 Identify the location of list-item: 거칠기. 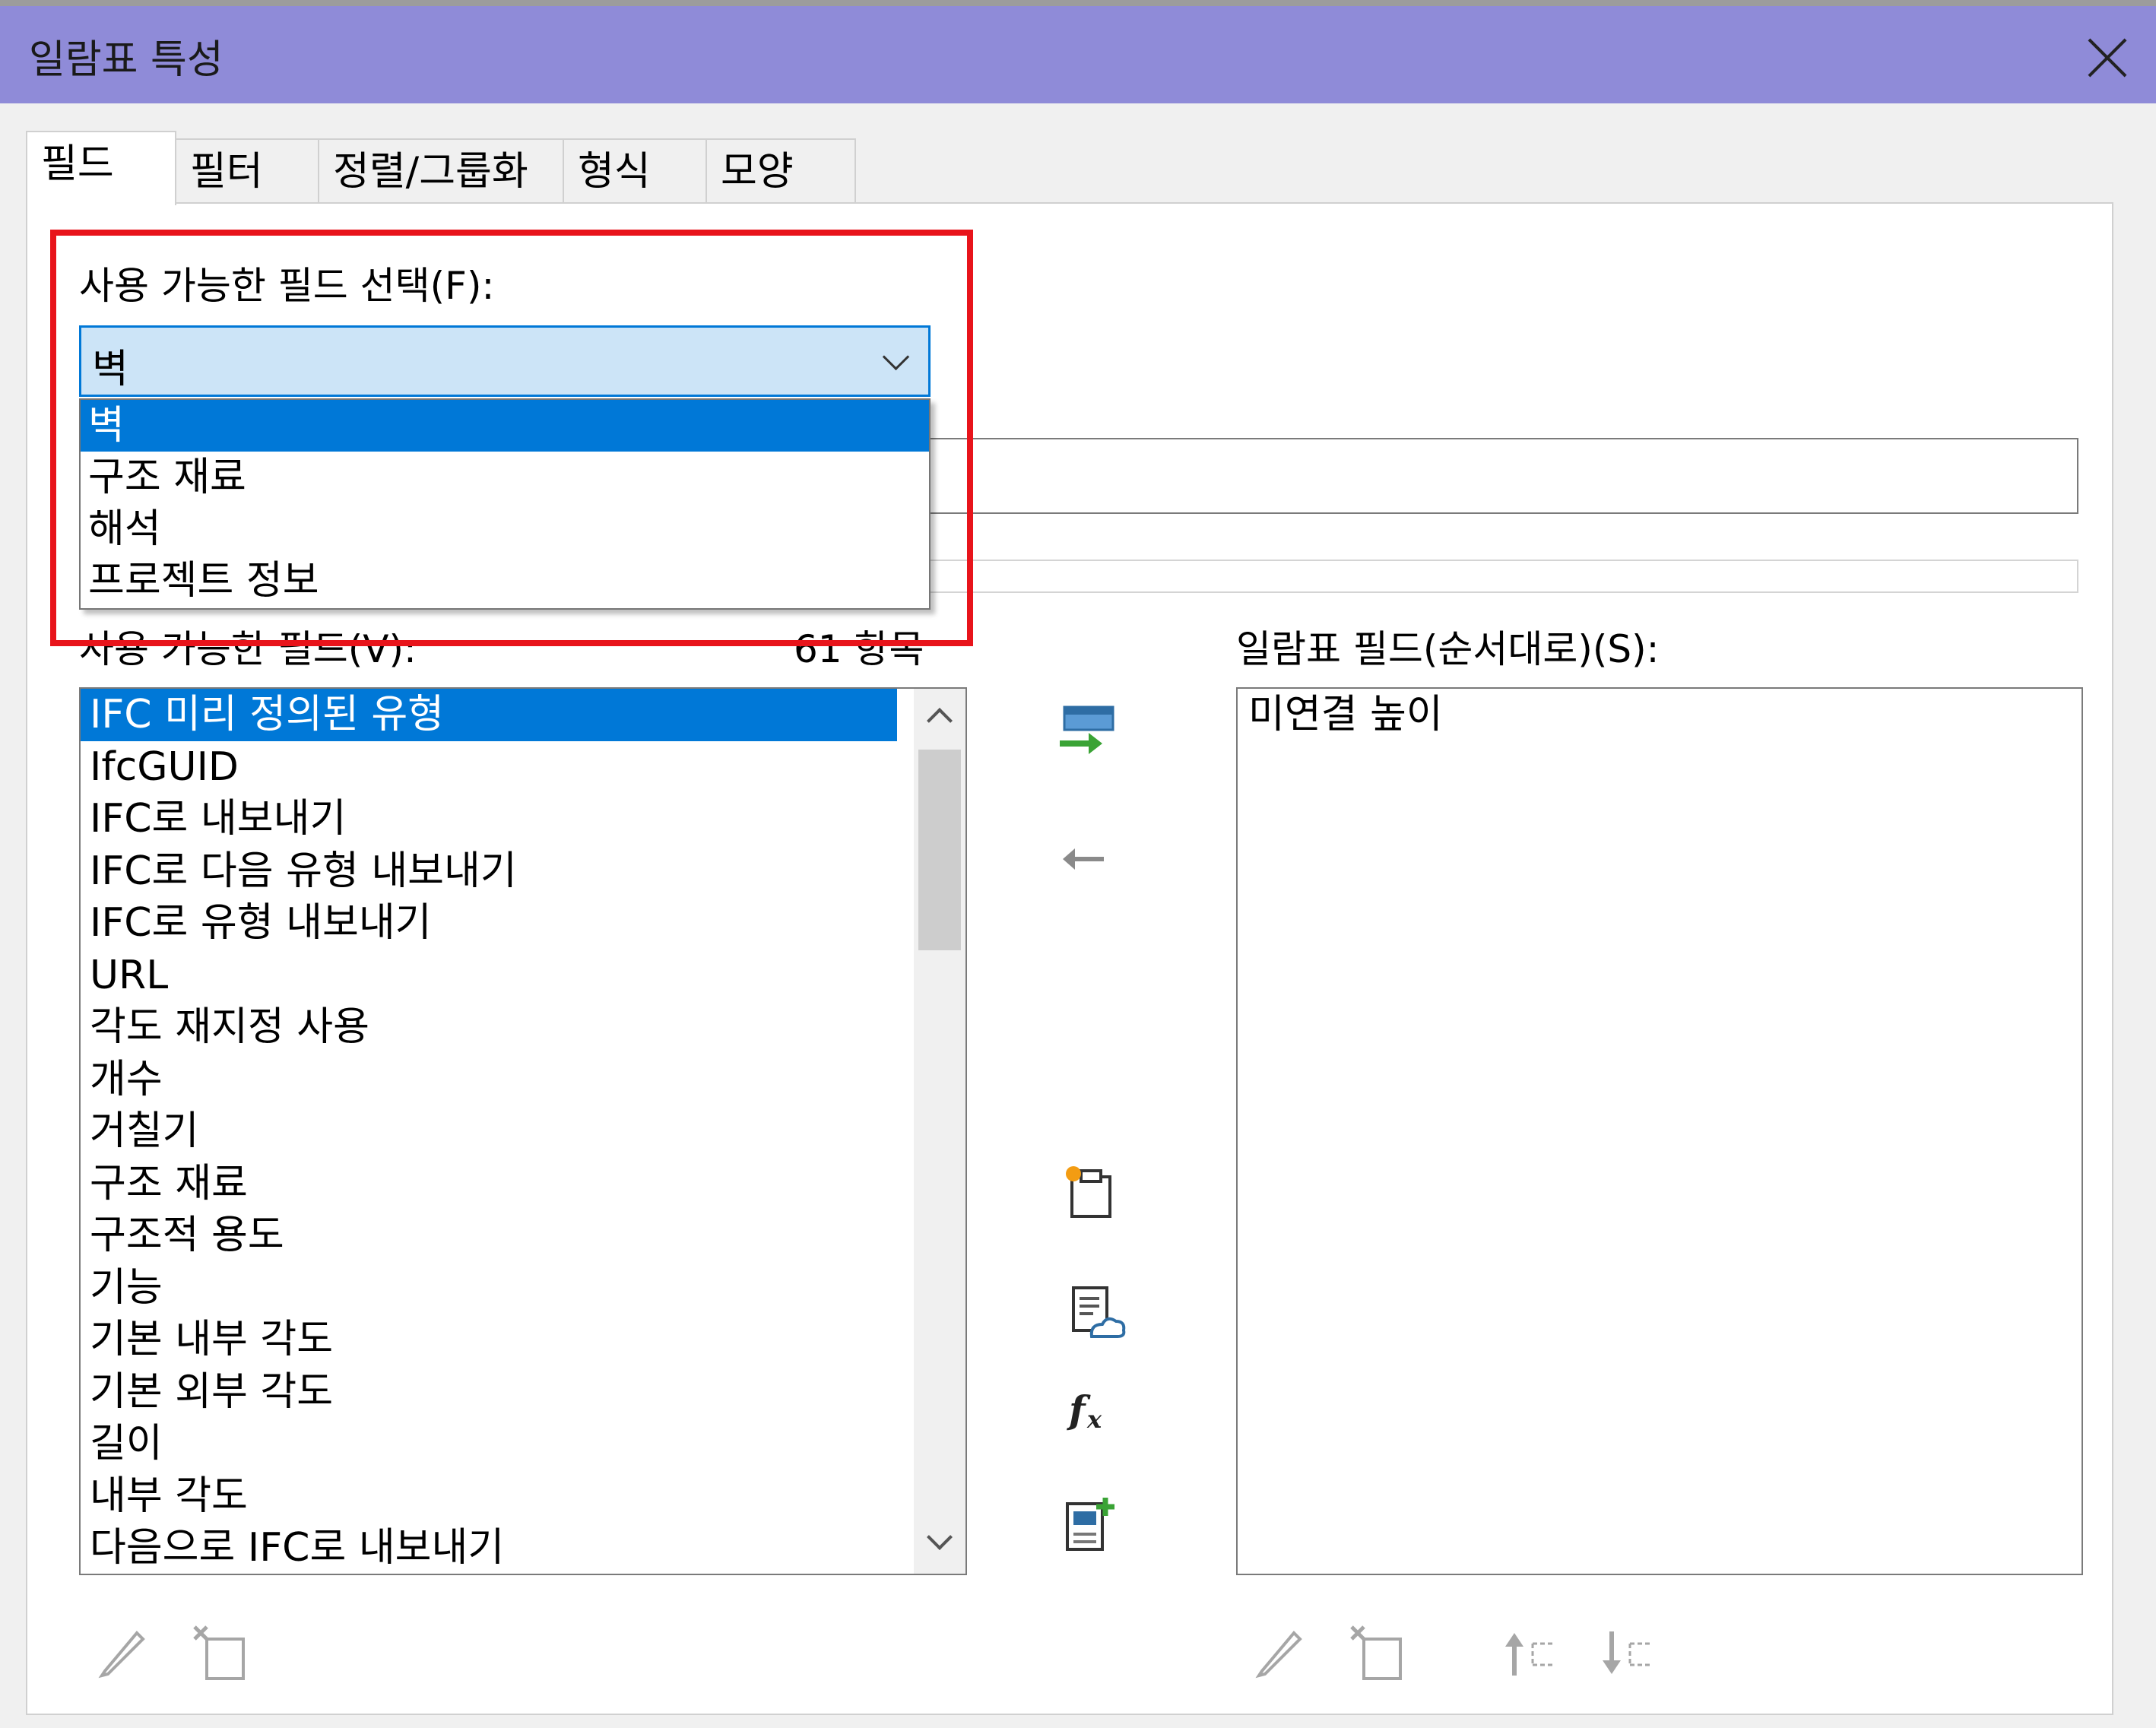
(523, 1131).